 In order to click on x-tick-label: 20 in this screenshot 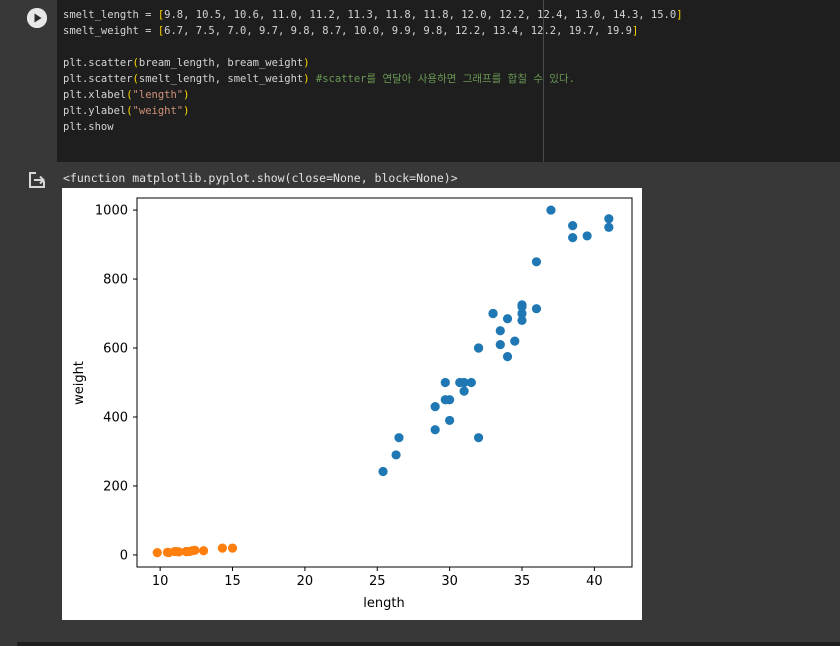, I will do `click(305, 581)`.